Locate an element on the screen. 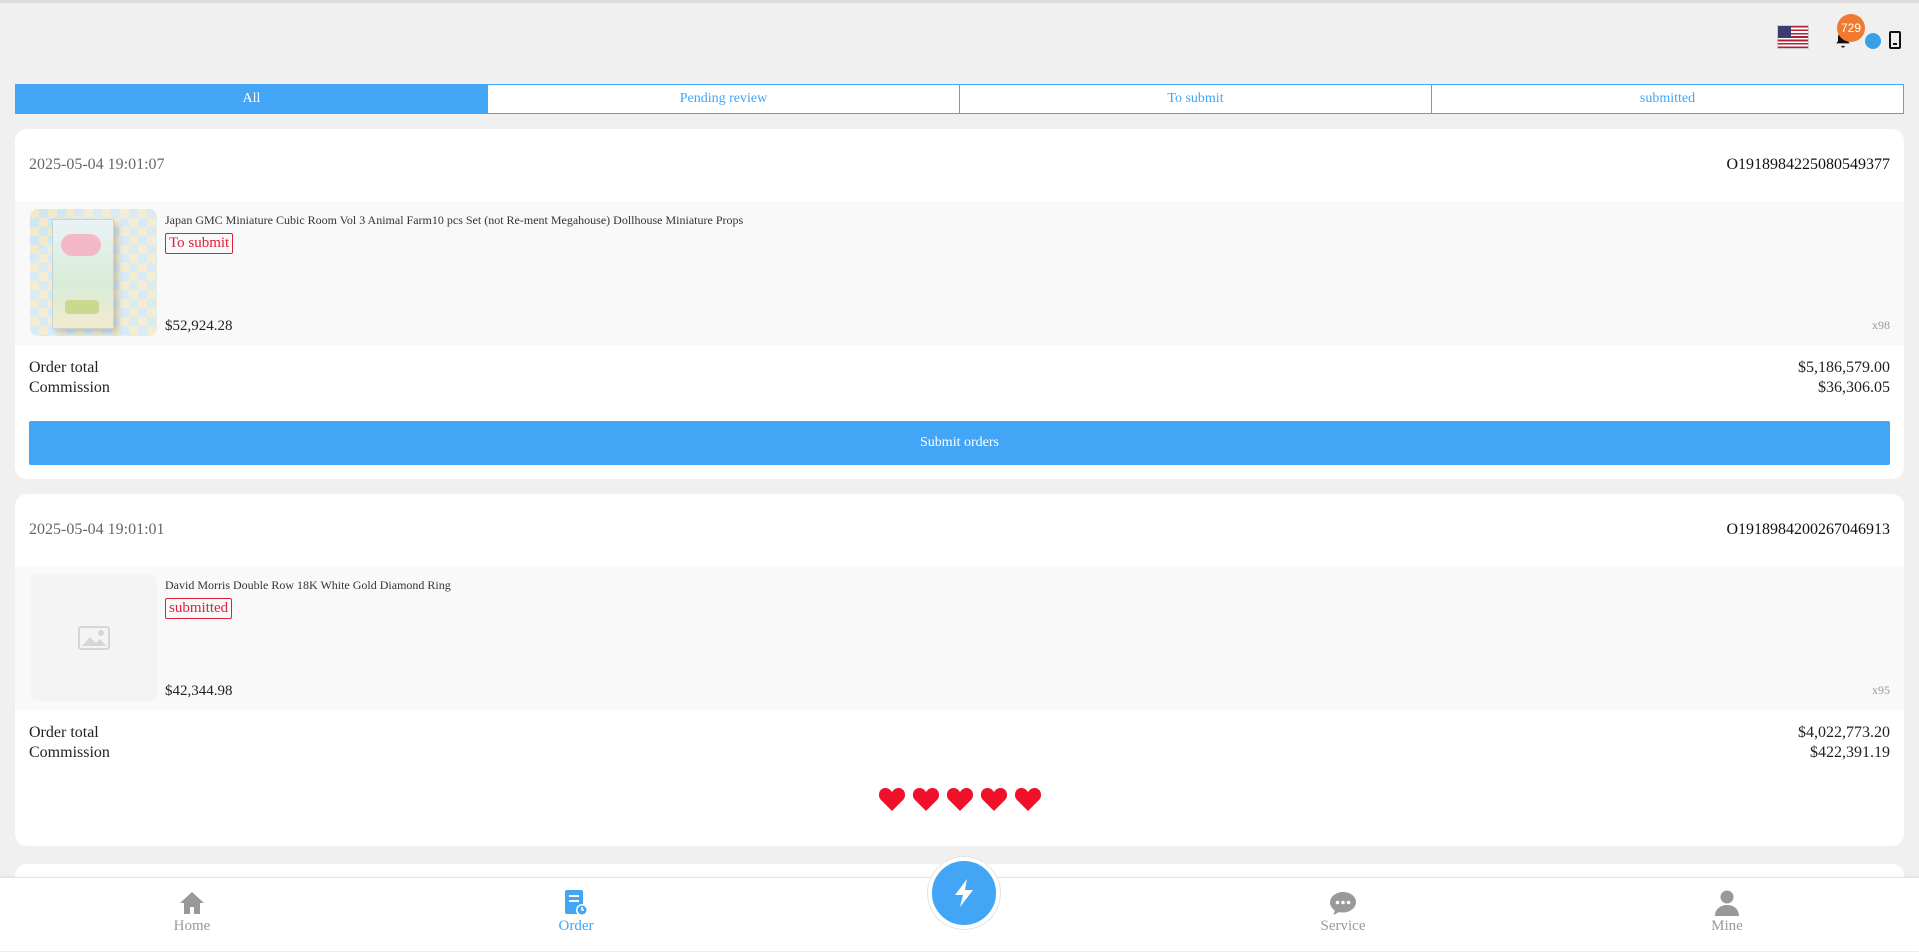 This screenshot has height=952, width=1919. top-border is located at coordinates (959, 1).